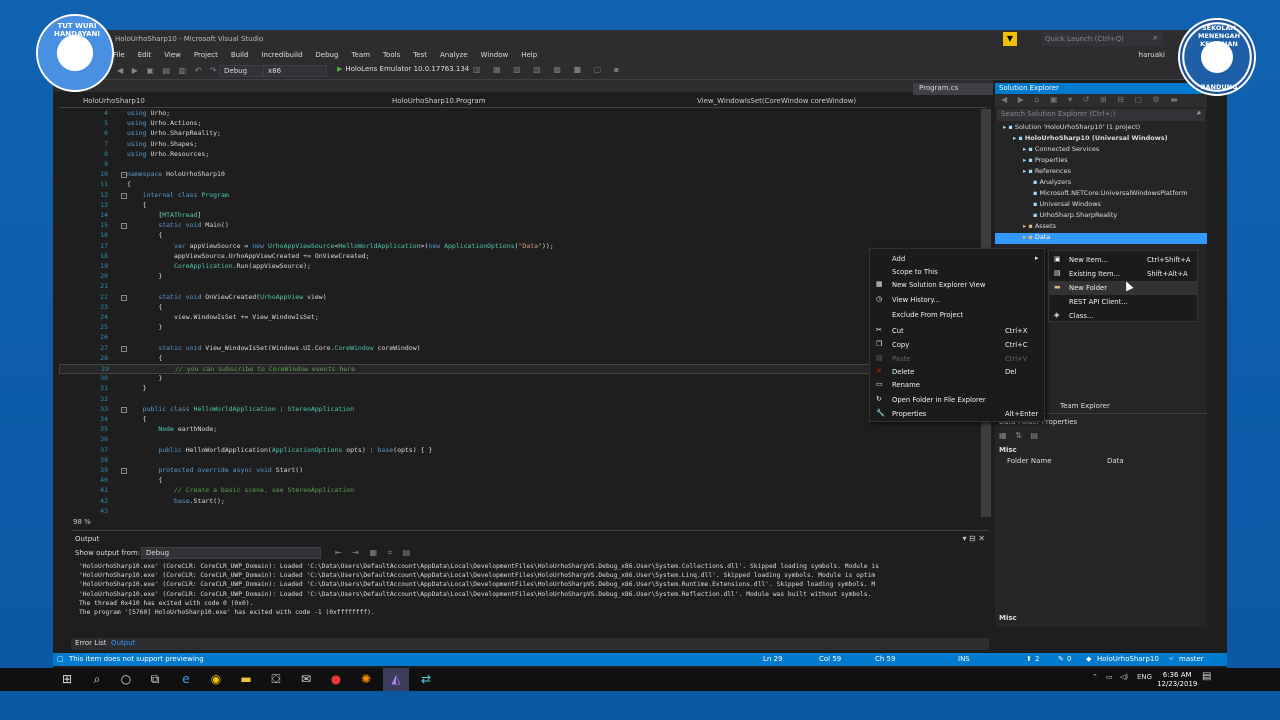  Describe the element at coordinates (172, 55) in the screenshot. I see `menu-item: View` at that location.